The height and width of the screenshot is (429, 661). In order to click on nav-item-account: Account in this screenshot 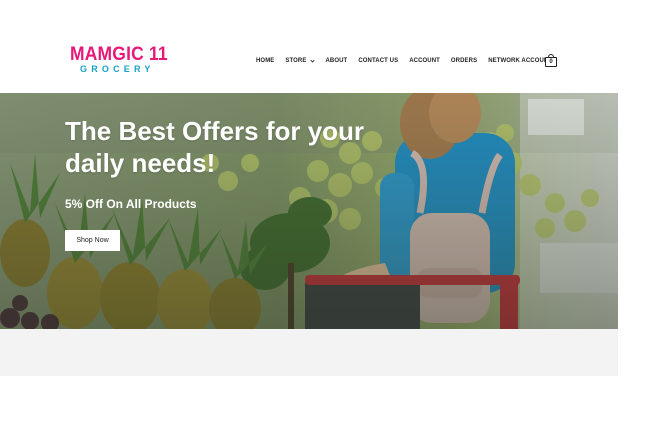, I will do `click(424, 61)`.